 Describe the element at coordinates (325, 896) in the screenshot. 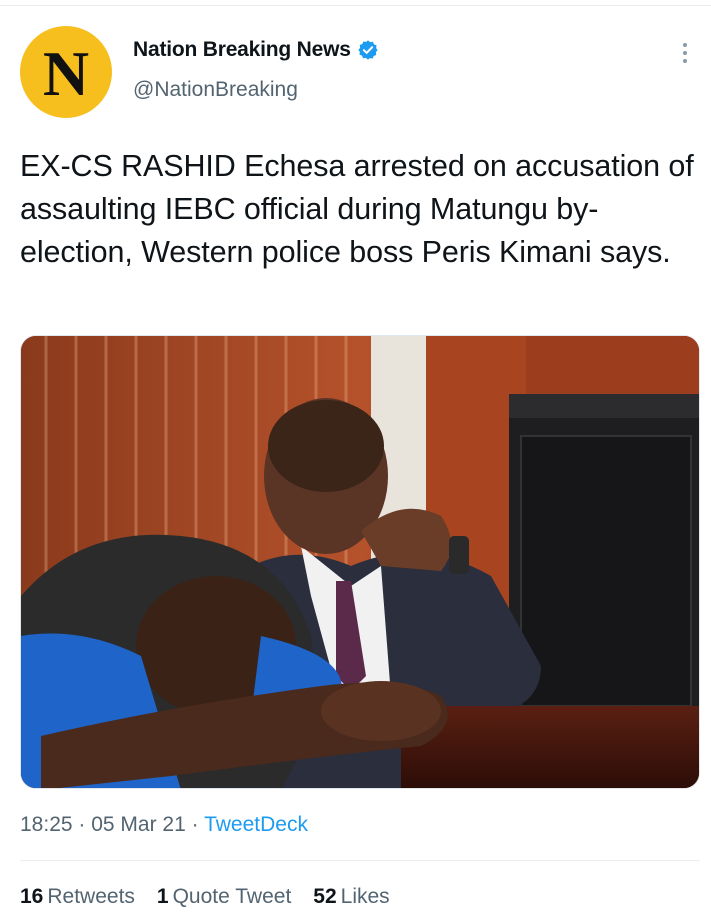

I see `likes-count: 52` at that location.